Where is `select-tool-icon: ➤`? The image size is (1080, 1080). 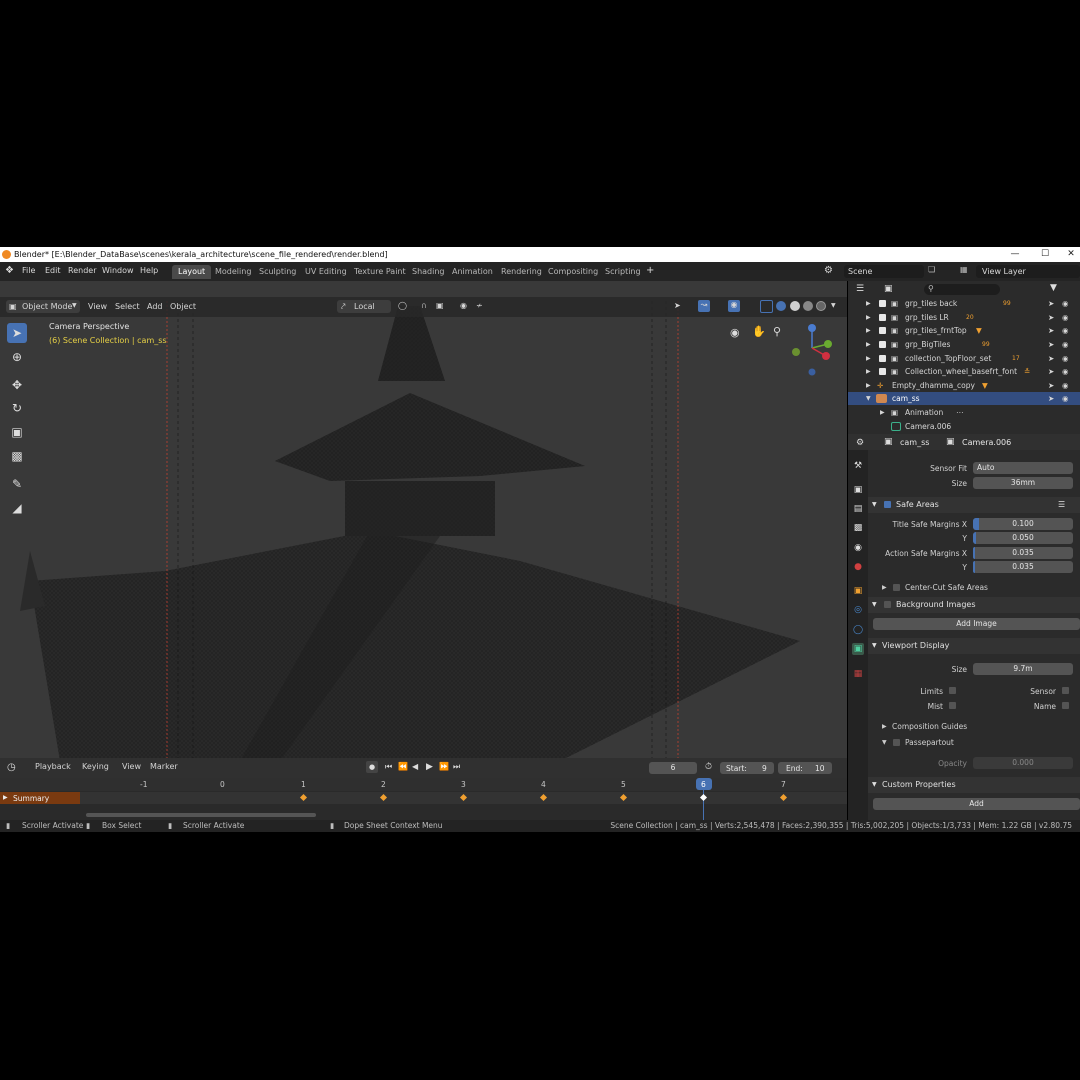 select-tool-icon: ➤ is located at coordinates (17, 333).